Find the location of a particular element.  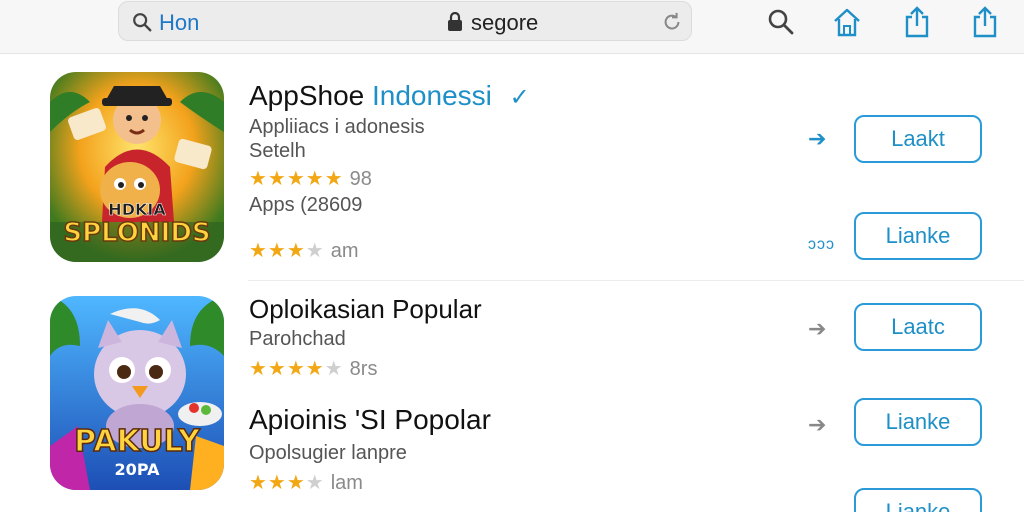

get-button: Laatc is located at coordinates (918, 327).